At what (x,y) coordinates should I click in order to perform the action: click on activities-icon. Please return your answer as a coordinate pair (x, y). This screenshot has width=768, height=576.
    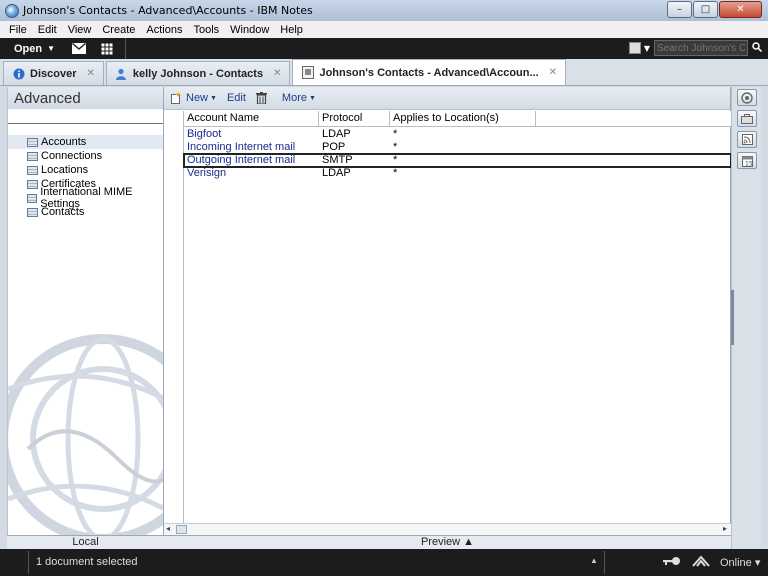
    Looking at the image, I should click on (747, 118).